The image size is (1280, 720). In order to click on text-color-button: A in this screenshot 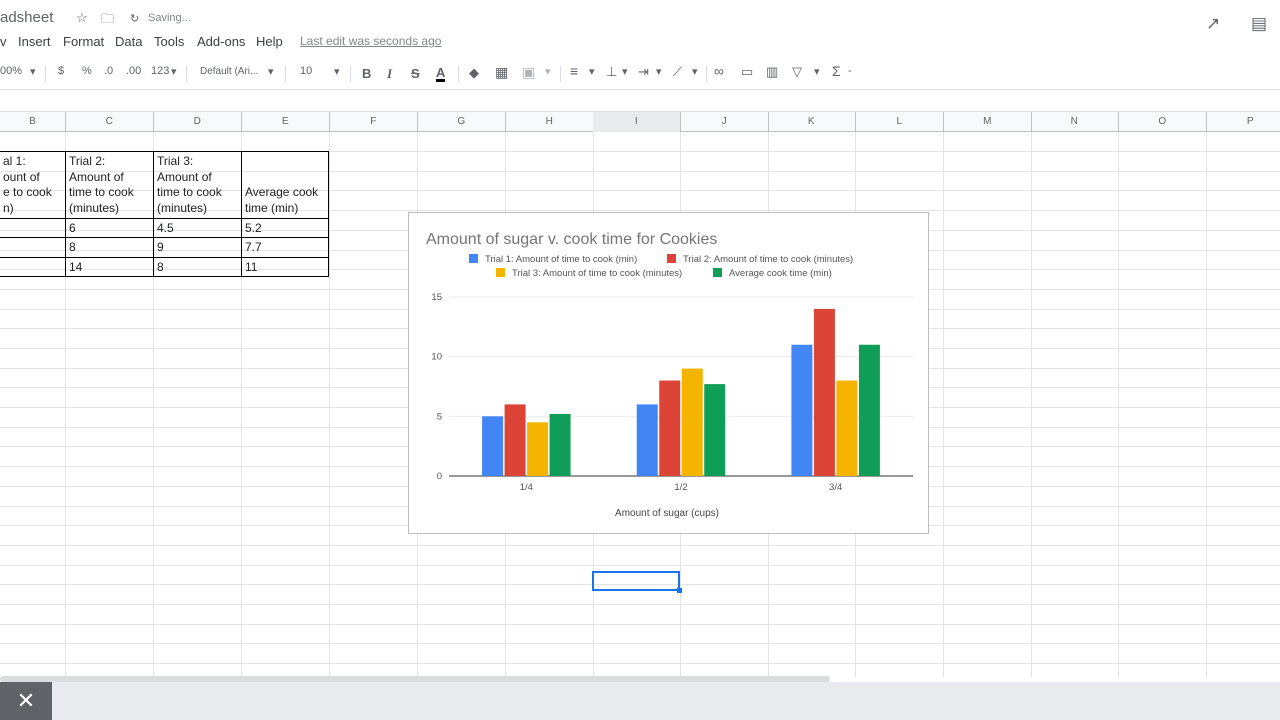, I will do `click(441, 74)`.